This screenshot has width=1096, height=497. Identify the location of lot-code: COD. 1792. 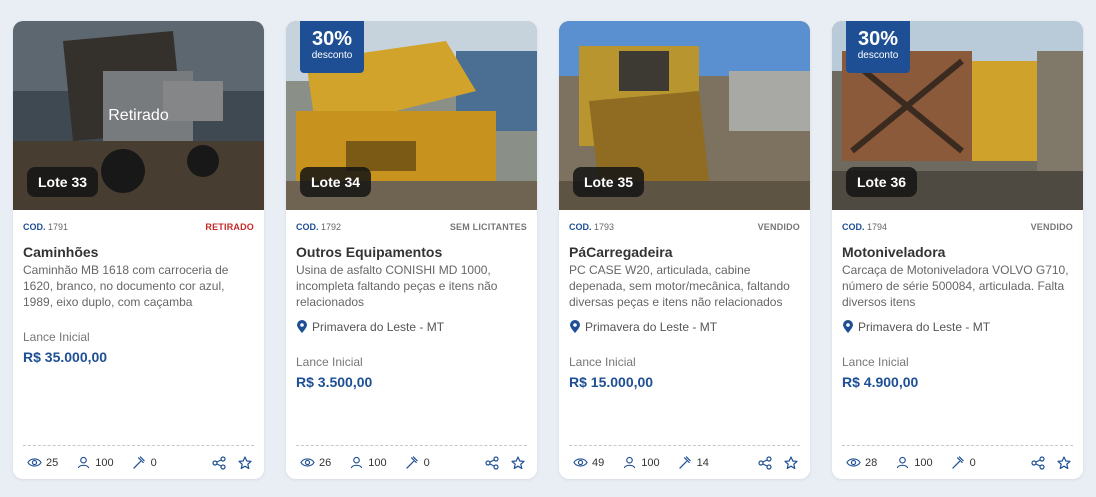
(318, 227).